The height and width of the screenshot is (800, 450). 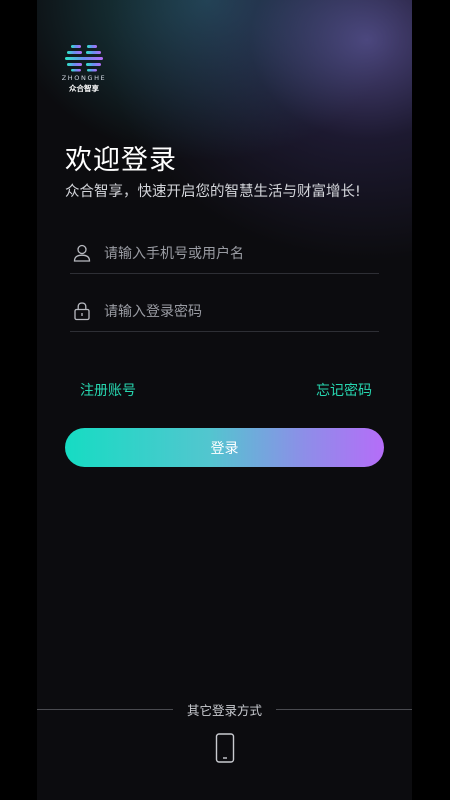 What do you see at coordinates (84, 78) in the screenshot?
I see `logo-text-en: ZHONGHE` at bounding box center [84, 78].